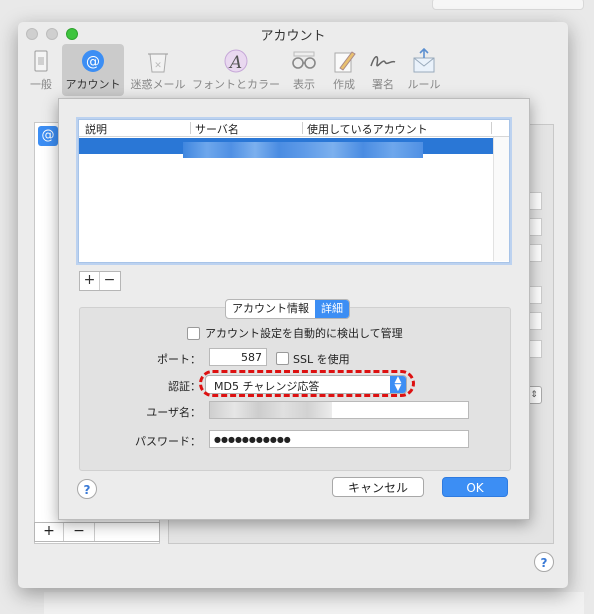 This screenshot has width=594, height=614. I want to click on window-title: アカウント, so click(293, 36).